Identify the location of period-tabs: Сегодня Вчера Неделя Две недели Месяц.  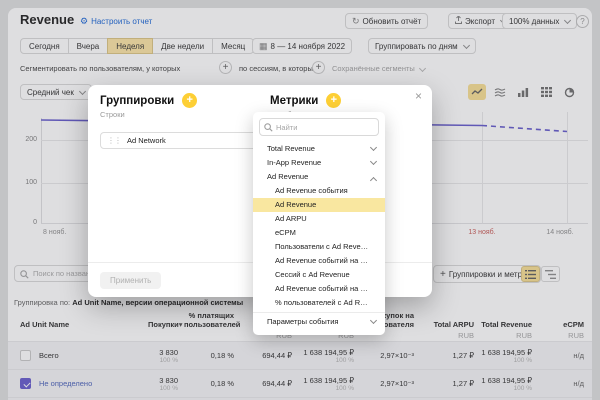
(137, 46).